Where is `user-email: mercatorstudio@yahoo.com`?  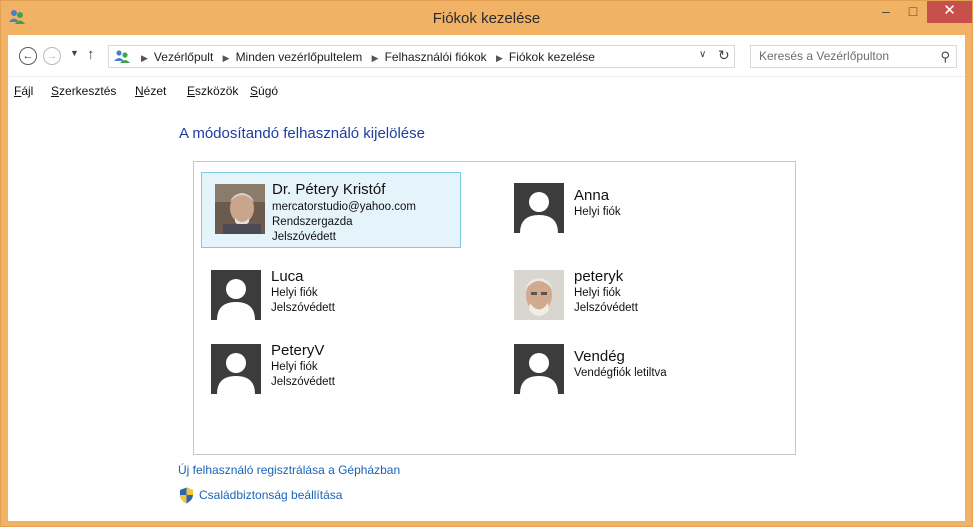
user-email: mercatorstudio@yahoo.com is located at coordinates (344, 207).